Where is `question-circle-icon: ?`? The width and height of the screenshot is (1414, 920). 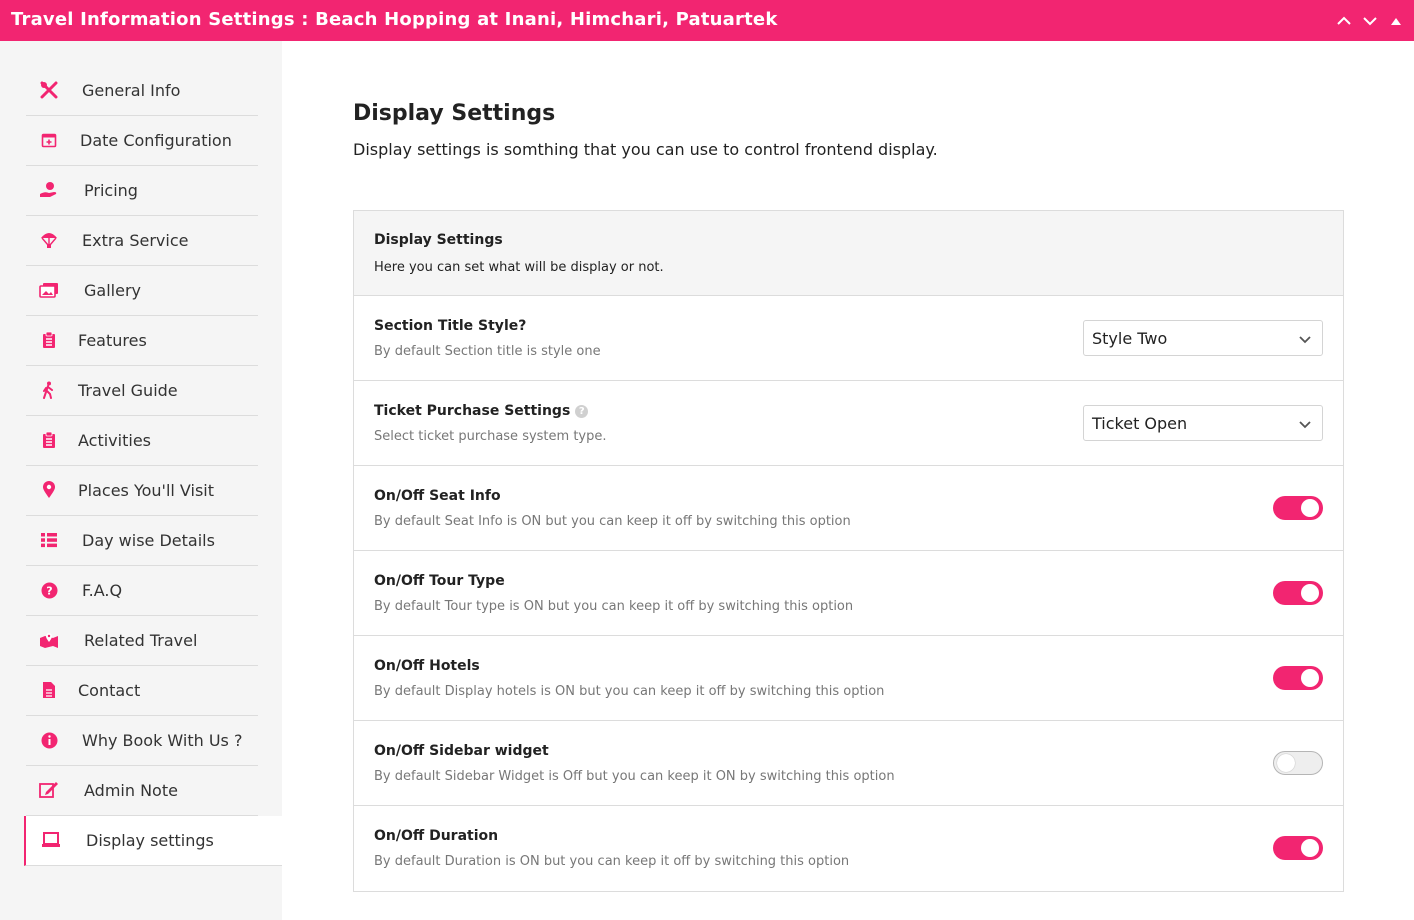 question-circle-icon: ? is located at coordinates (49, 590).